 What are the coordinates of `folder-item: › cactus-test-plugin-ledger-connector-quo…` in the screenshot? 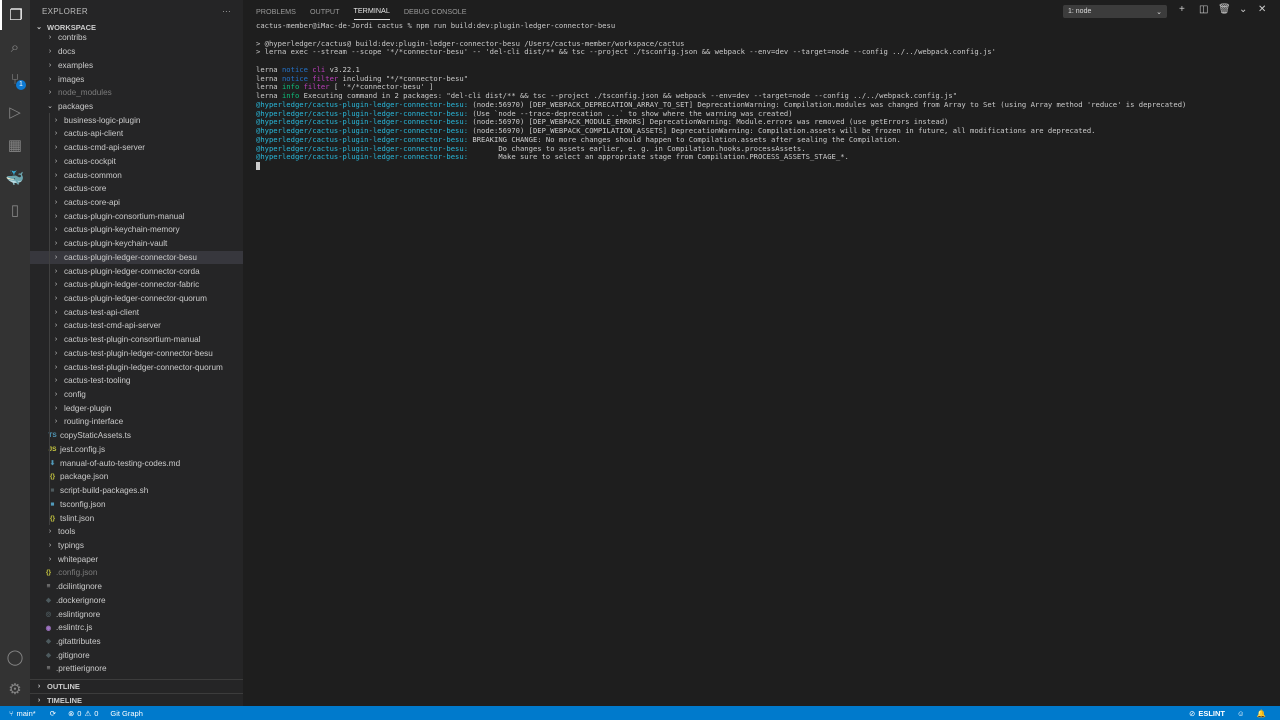 It's located at (136, 367).